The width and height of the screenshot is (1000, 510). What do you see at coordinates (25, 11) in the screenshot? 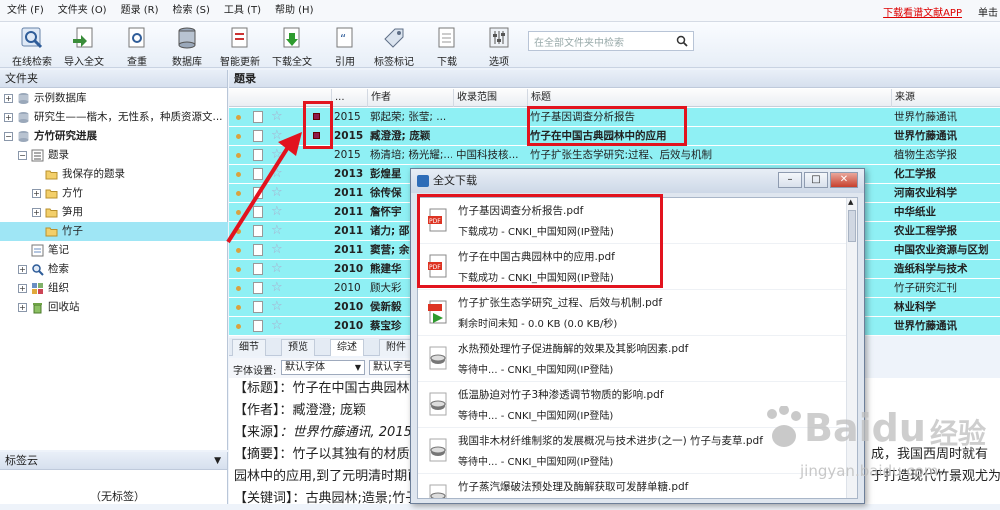
I see `menu-file: 文件 (F)` at bounding box center [25, 11].